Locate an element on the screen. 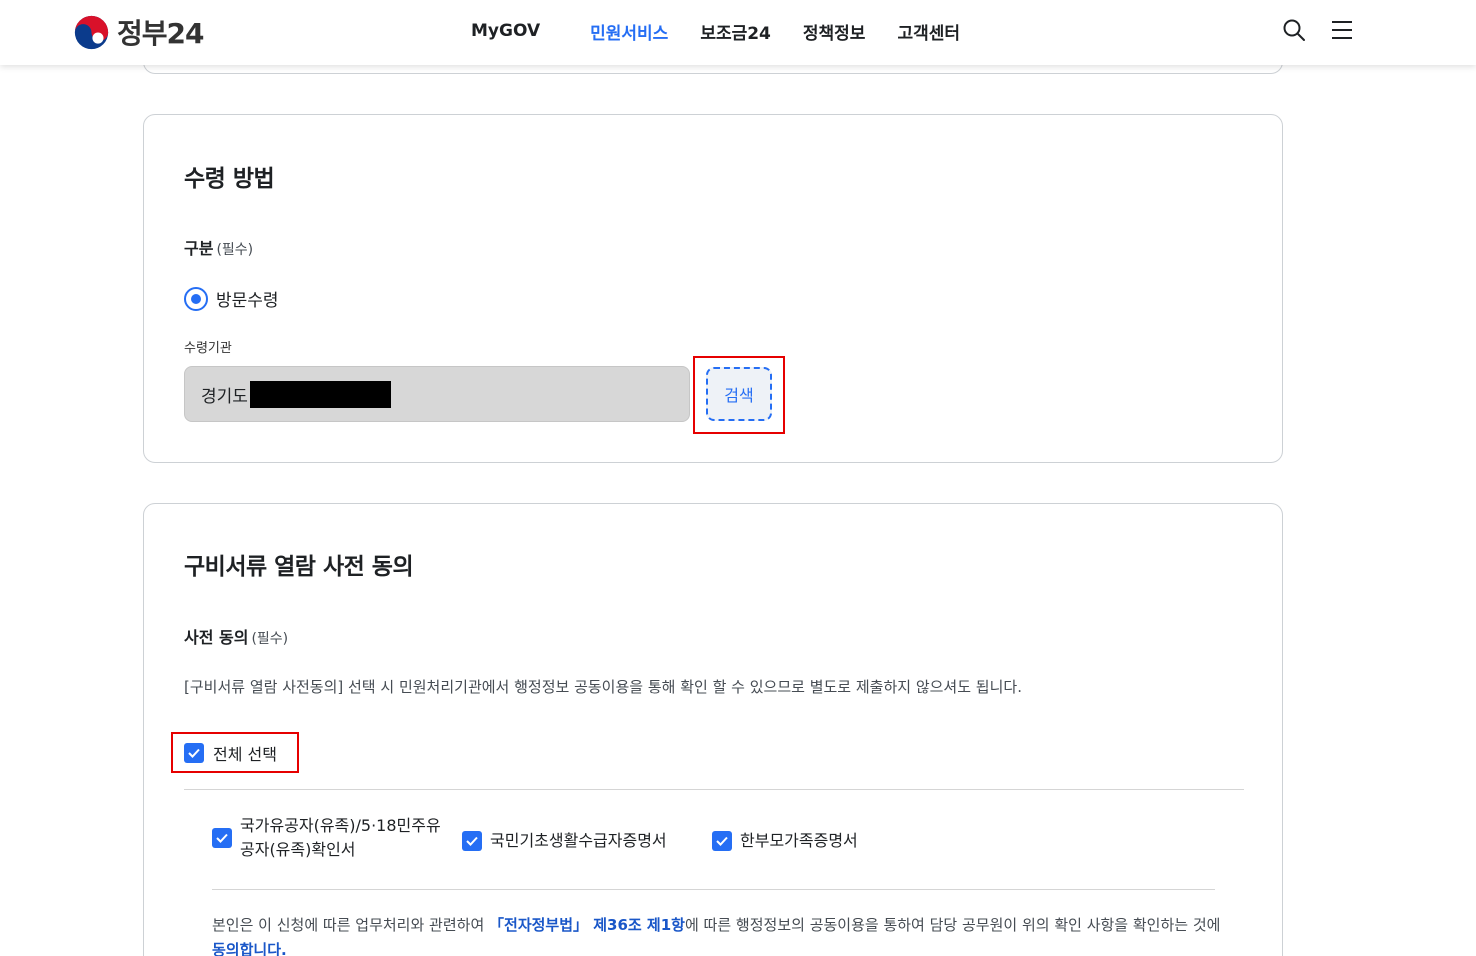 The width and height of the screenshot is (1476, 956). header-actions is located at coordinates (1318, 30).